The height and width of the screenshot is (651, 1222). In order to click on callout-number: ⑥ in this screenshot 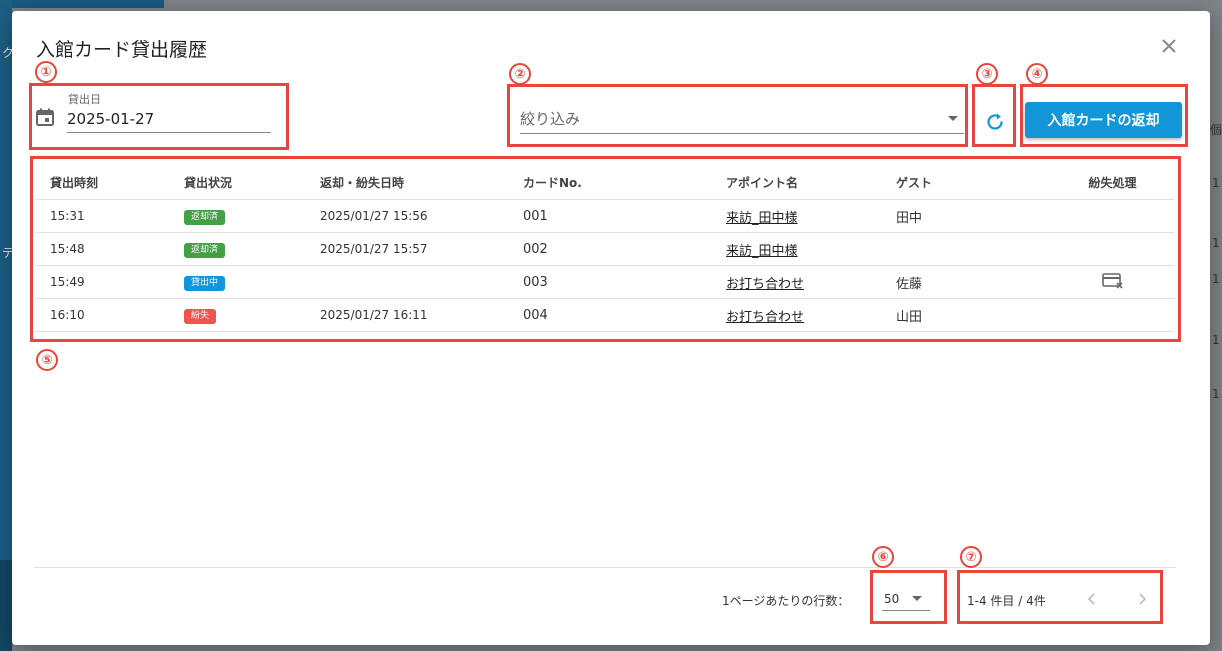, I will do `click(883, 557)`.